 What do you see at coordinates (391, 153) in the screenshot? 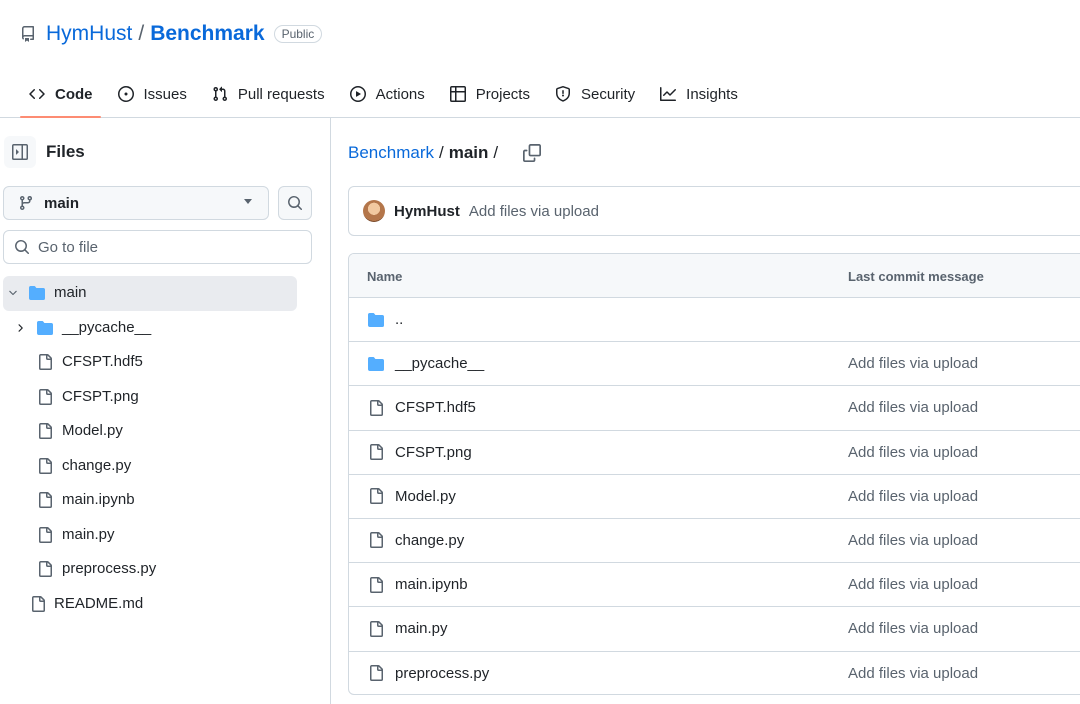
I see `breadcrumb-repo-link: Benchmark` at bounding box center [391, 153].